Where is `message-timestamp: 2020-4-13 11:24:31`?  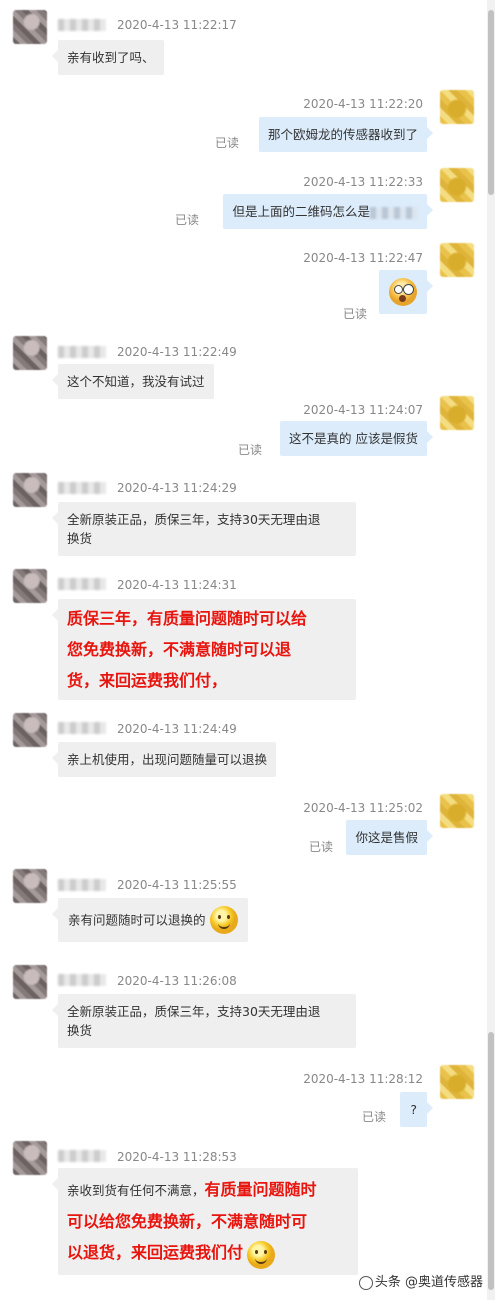 message-timestamp: 2020-4-13 11:24:31 is located at coordinates (177, 585).